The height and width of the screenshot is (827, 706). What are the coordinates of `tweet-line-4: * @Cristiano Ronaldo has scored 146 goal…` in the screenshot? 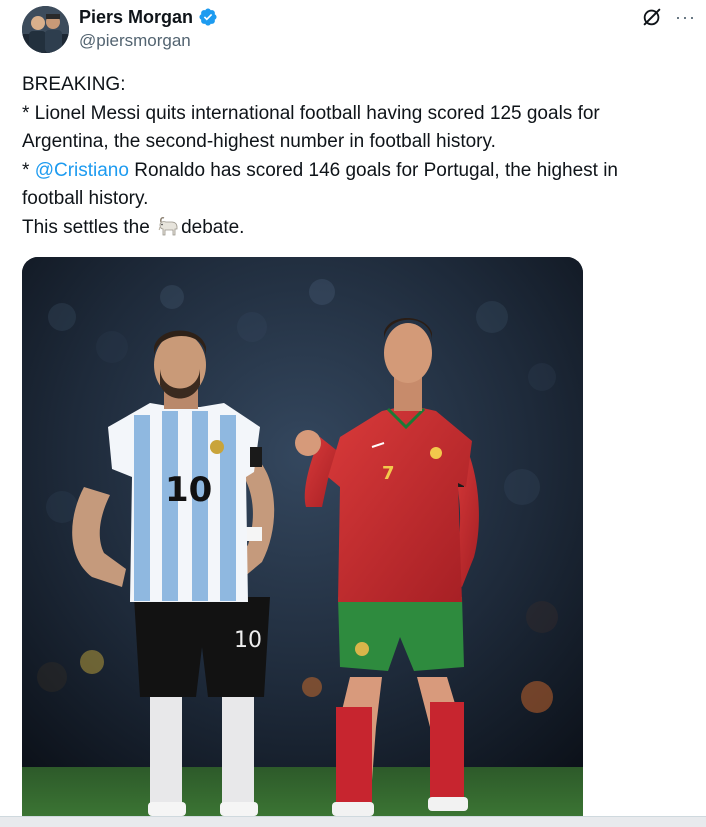 It's located at (357, 171).